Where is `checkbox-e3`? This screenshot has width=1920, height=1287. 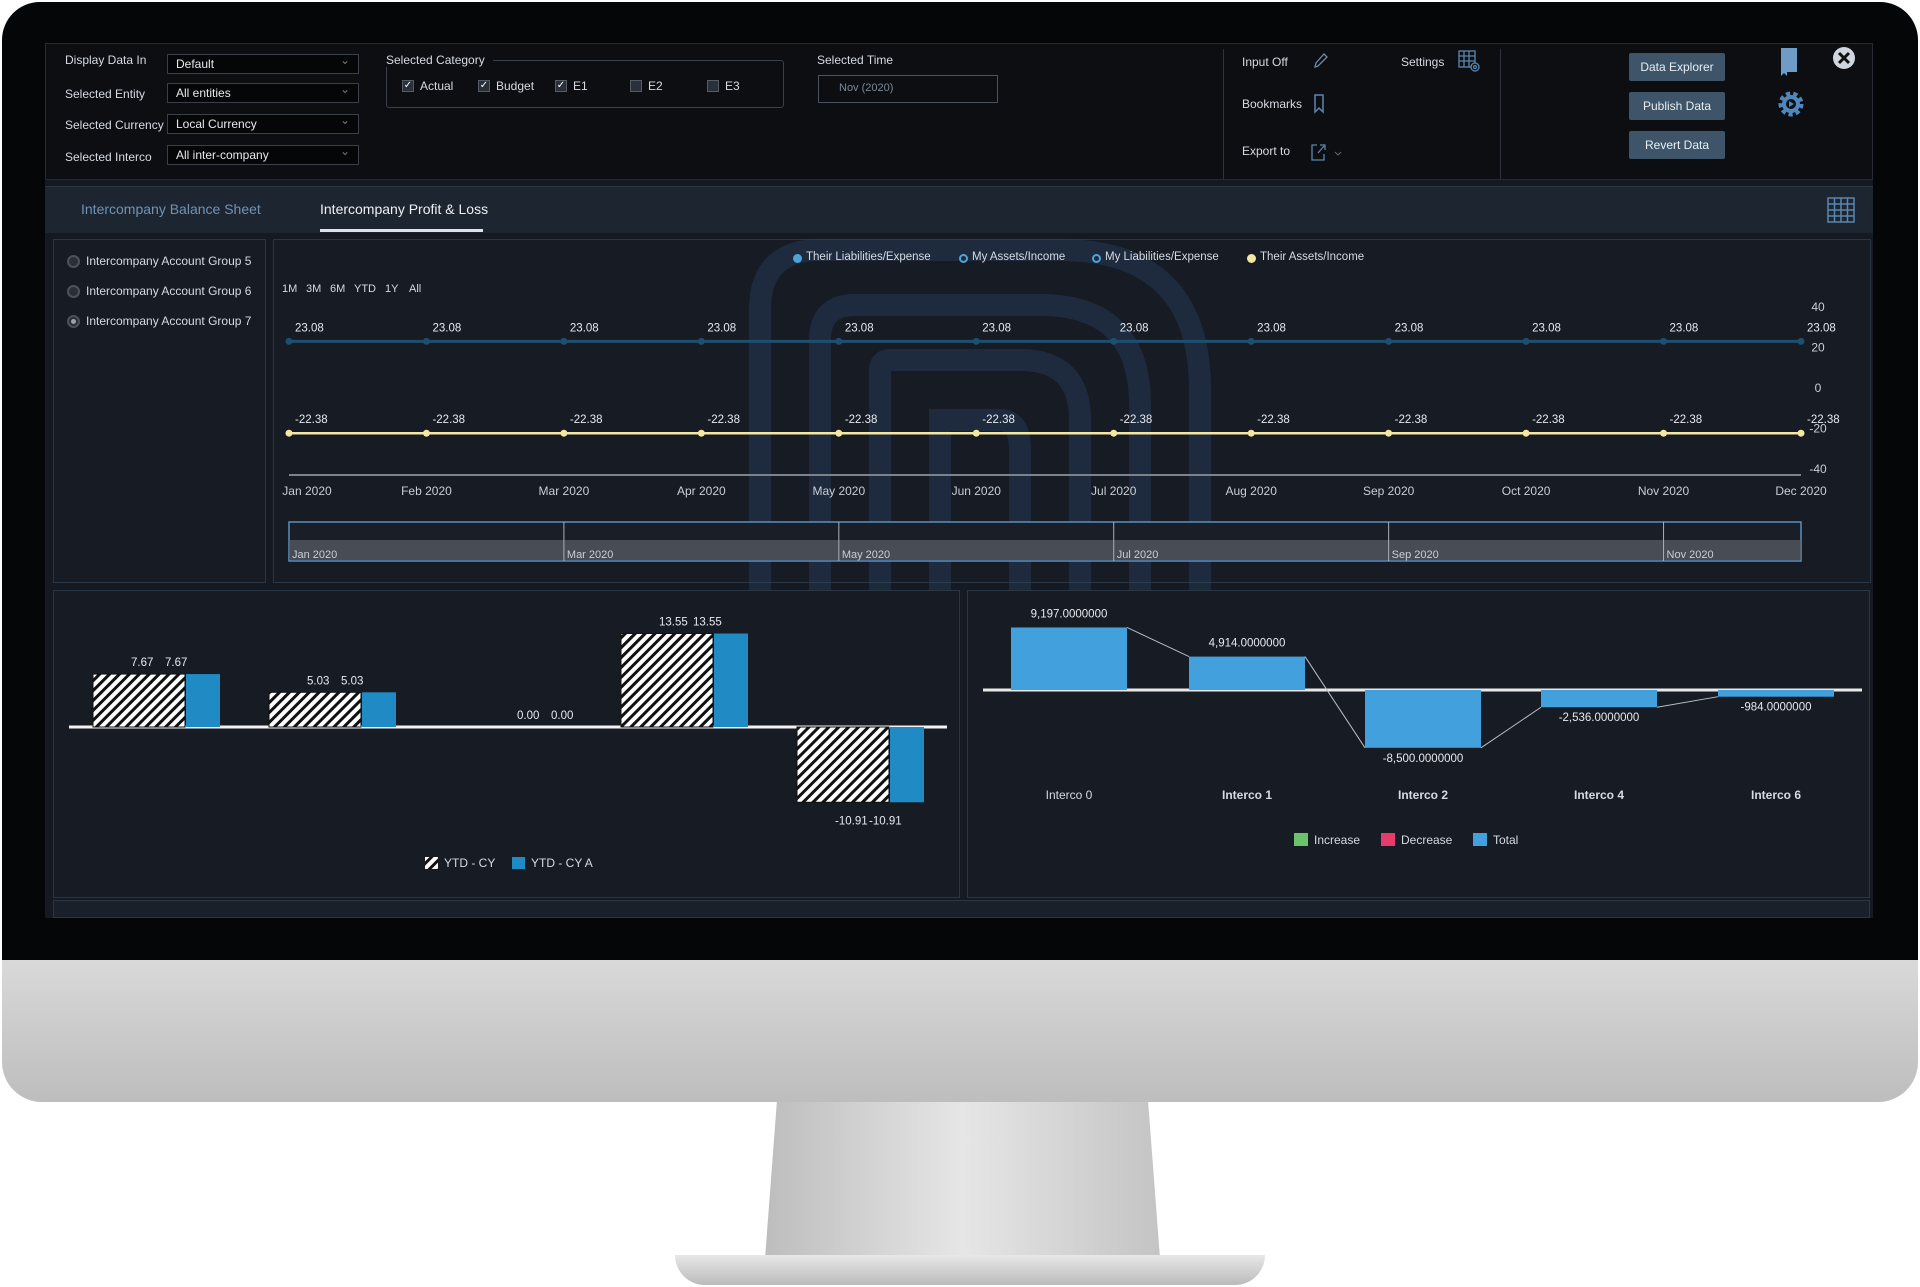 checkbox-e3 is located at coordinates (713, 86).